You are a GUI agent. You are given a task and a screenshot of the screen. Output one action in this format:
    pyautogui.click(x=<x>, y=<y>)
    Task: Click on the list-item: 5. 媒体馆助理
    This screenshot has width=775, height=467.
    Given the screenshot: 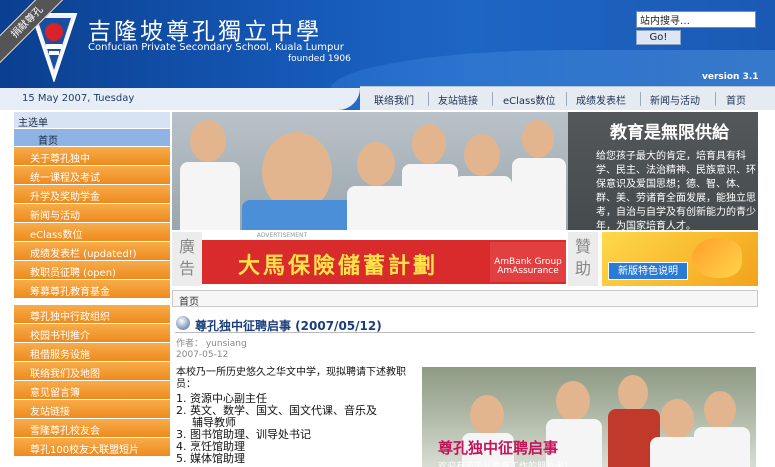 What is the action you would take?
    pyautogui.click(x=210, y=458)
    